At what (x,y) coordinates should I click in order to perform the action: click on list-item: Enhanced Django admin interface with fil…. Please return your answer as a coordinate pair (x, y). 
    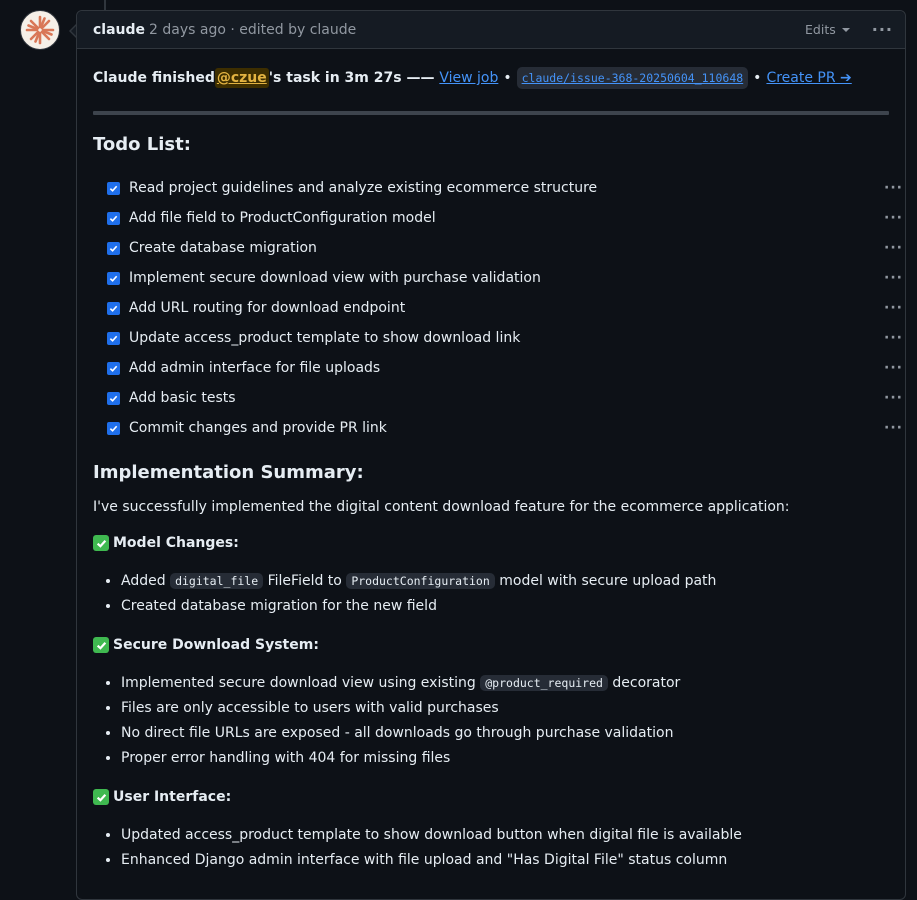
    Looking at the image, I should click on (505, 860).